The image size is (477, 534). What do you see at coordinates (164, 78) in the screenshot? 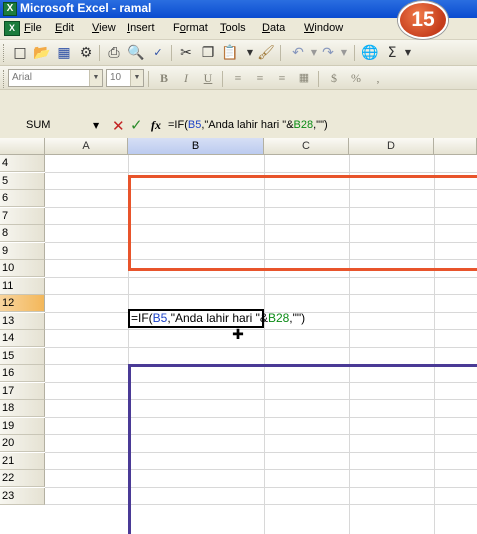
I see `bold-button: B` at bounding box center [164, 78].